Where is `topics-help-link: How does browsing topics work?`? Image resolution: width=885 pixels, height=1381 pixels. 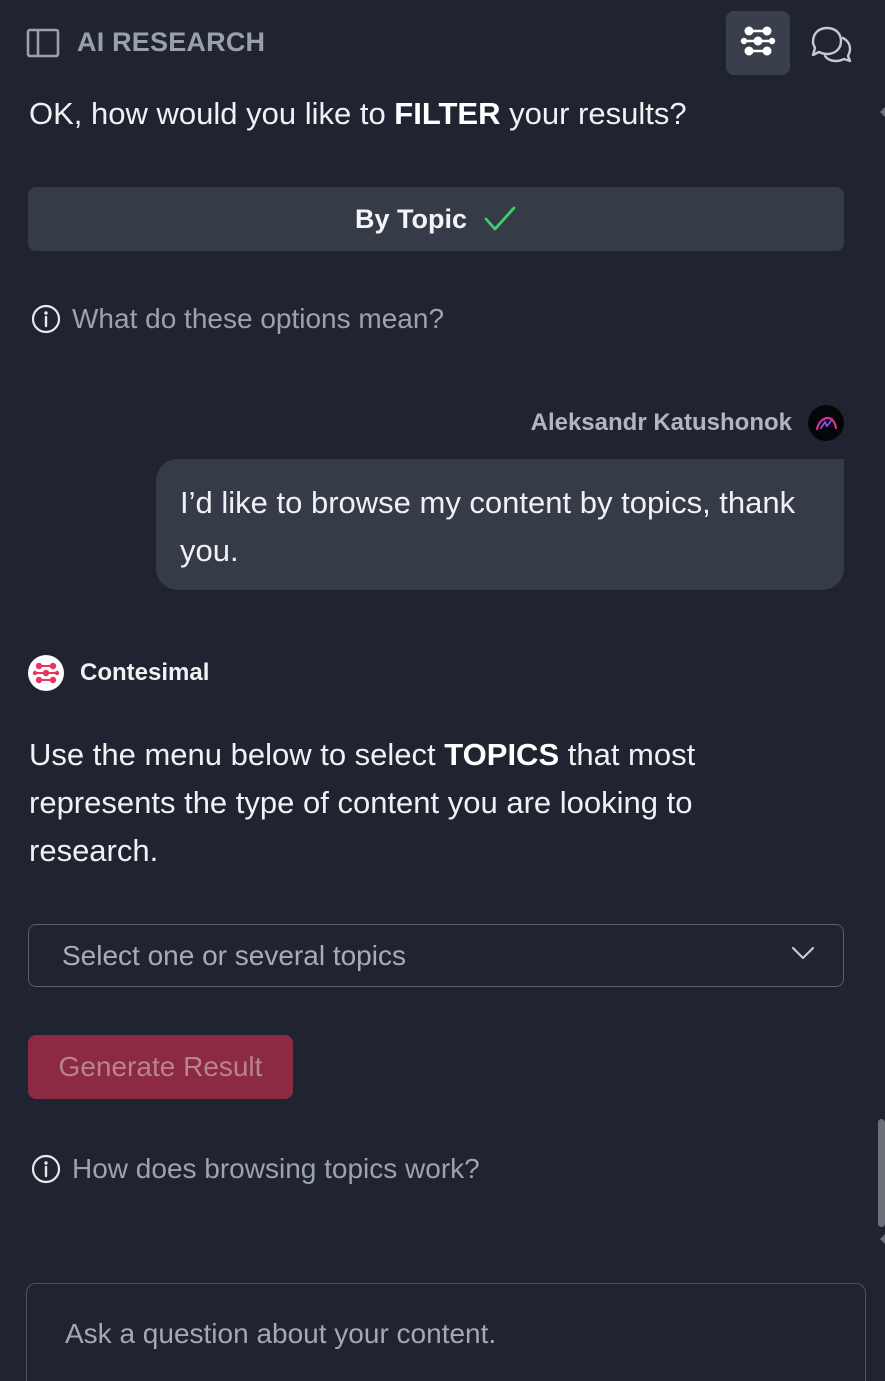 topics-help-link: How does browsing topics work? is located at coordinates (255, 1169).